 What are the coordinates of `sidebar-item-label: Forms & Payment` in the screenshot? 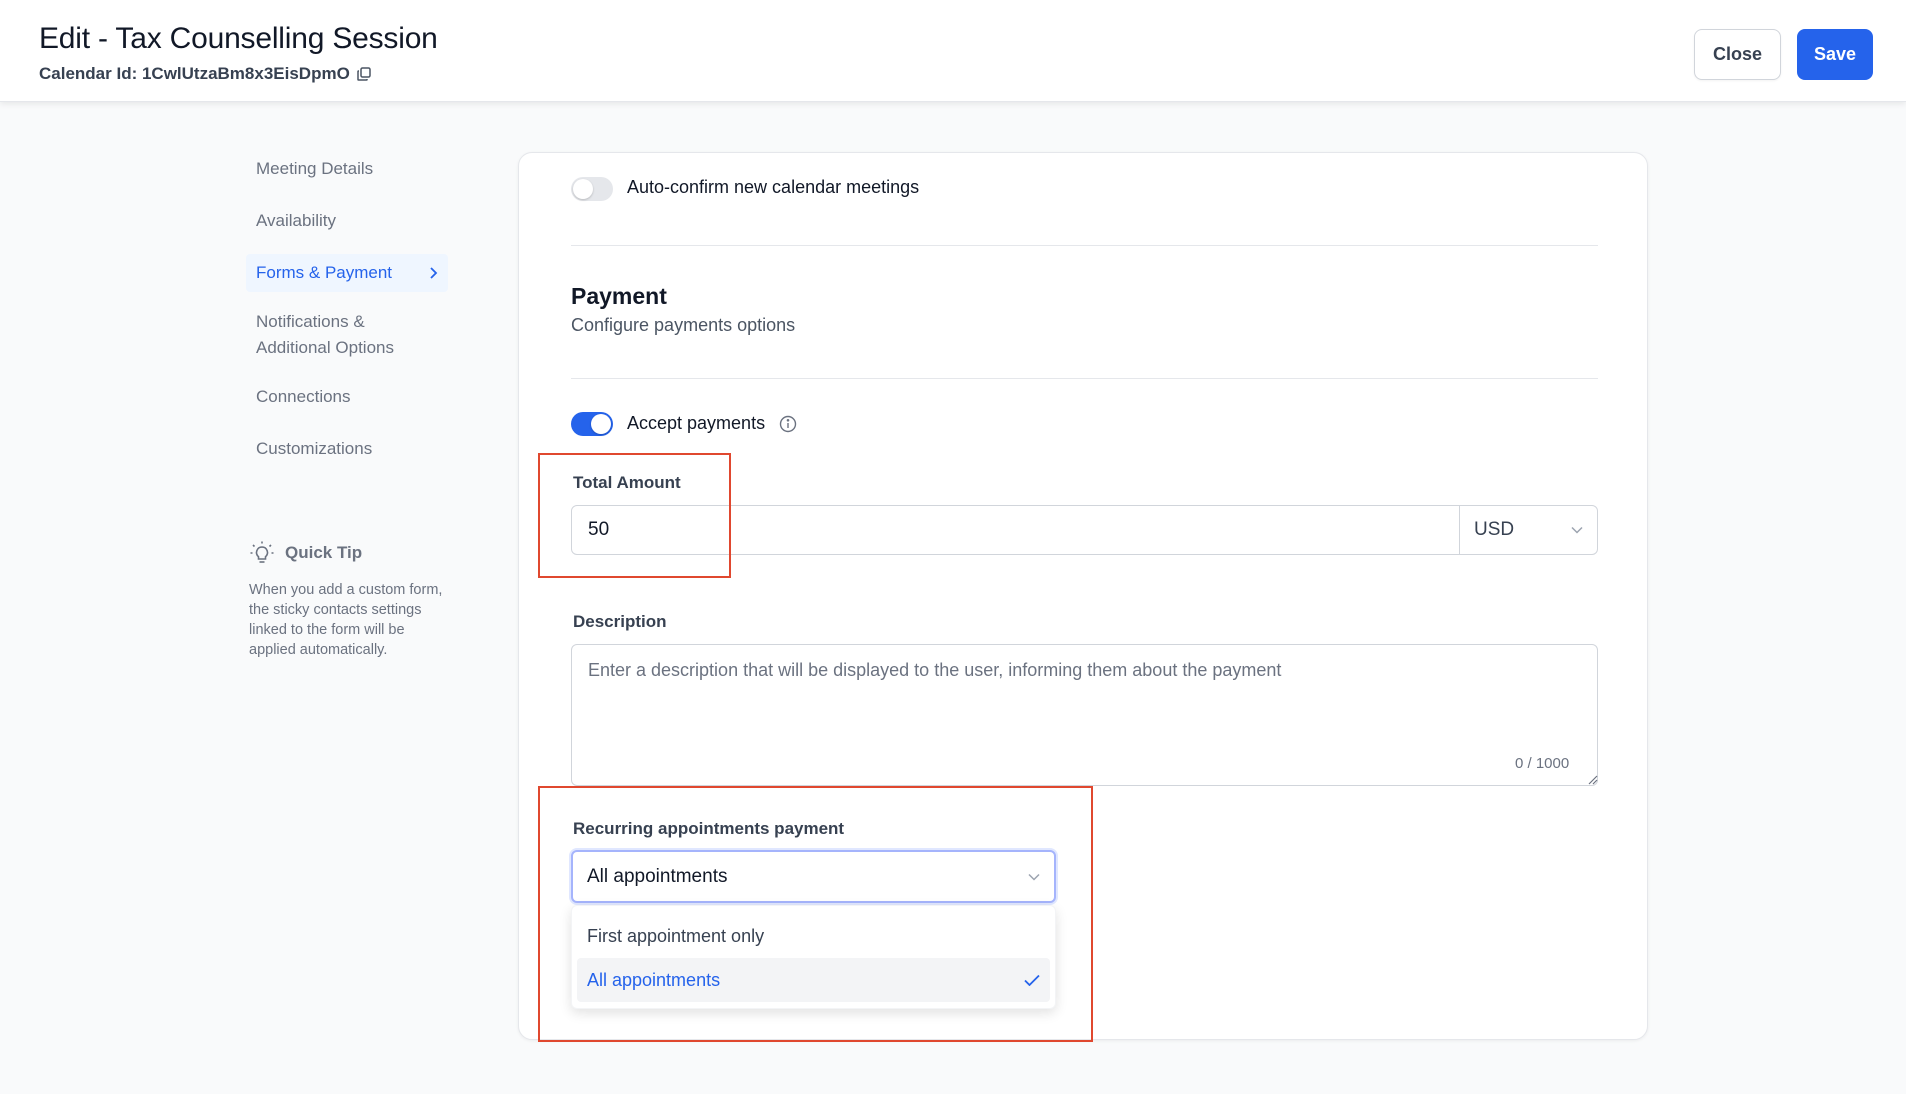 It's located at (324, 272).